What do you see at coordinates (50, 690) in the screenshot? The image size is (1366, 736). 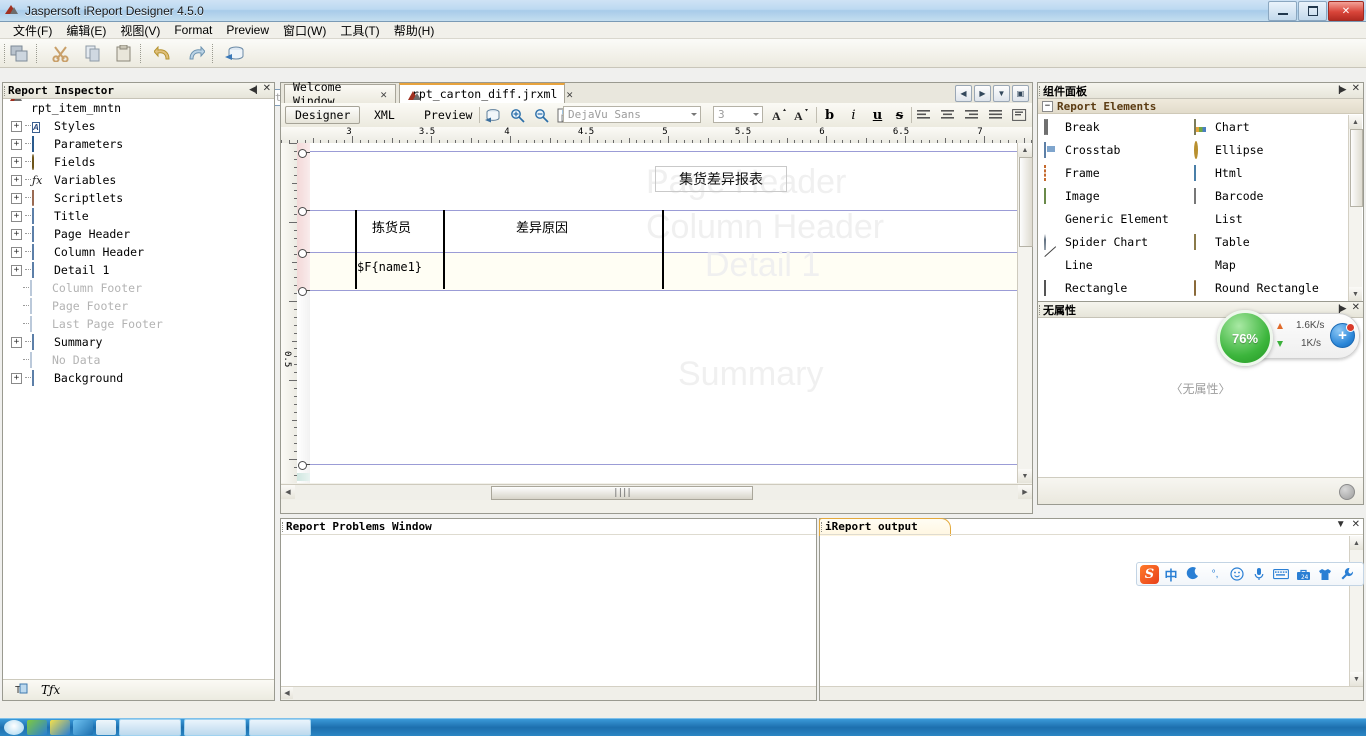 I see `fx-icon: Tƒx` at bounding box center [50, 690].